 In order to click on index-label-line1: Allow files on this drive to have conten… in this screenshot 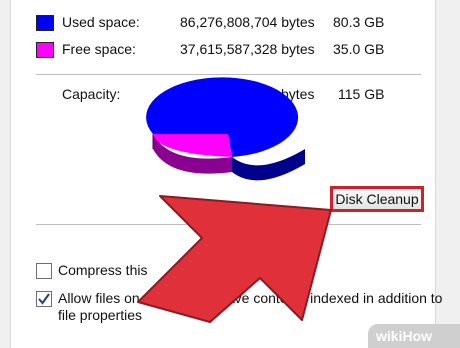, I will do `click(250, 298)`.